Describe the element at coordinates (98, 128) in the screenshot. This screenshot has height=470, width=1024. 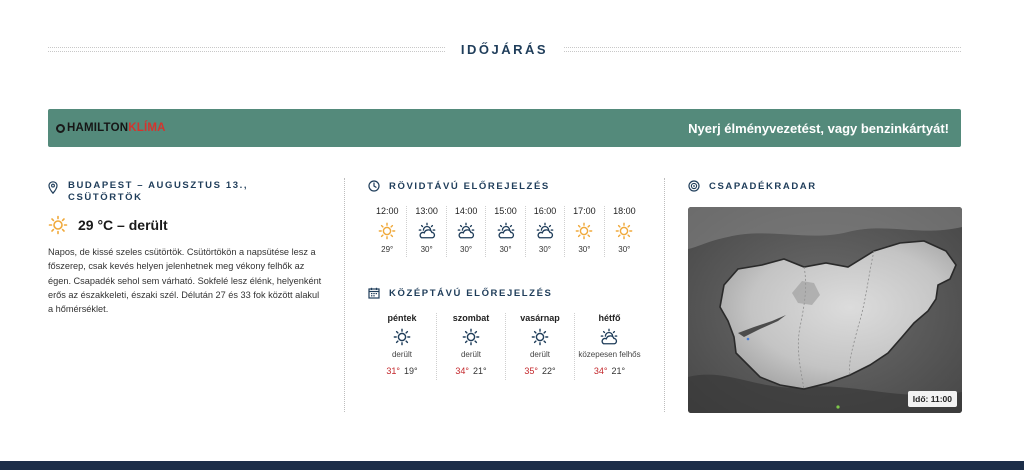
I see `brand-part1: HAMILTON` at that location.